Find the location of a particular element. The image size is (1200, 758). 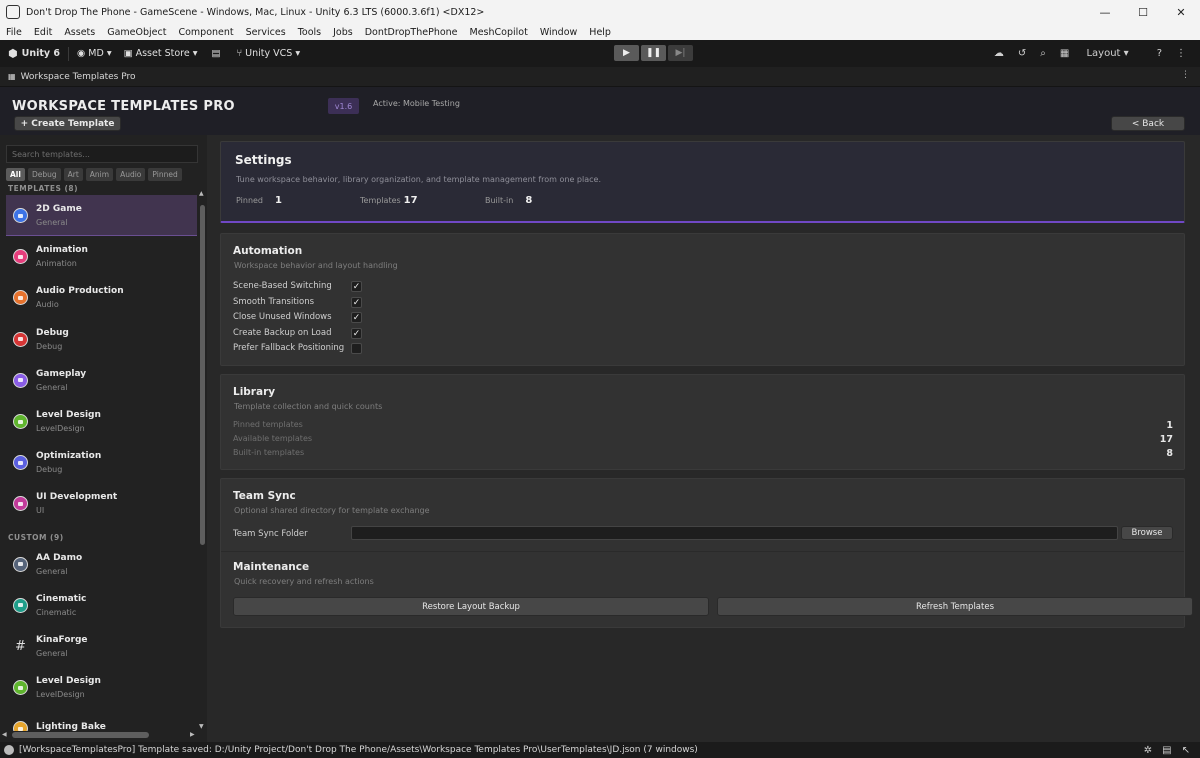

sidebar-scrollbar: ▲ ▼ is located at coordinates (202, 460).